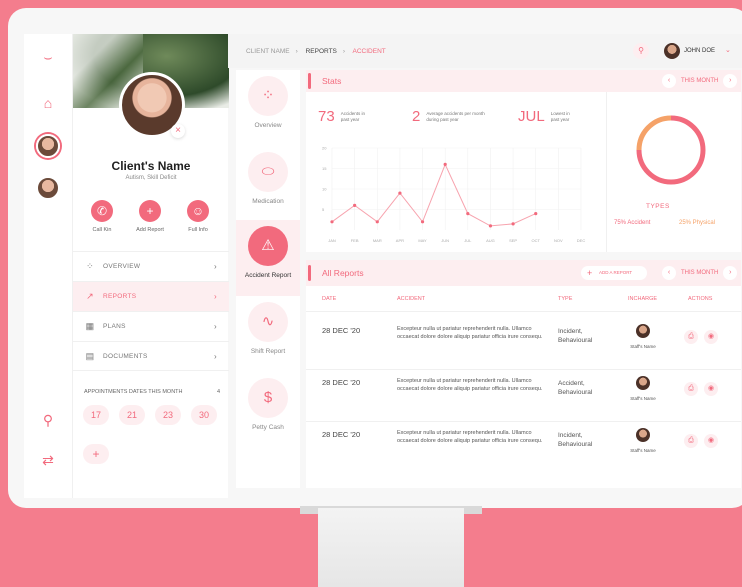  Describe the element at coordinates (268, 108) in the screenshot. I see `nav-overview: ⁘ Overview` at that location.